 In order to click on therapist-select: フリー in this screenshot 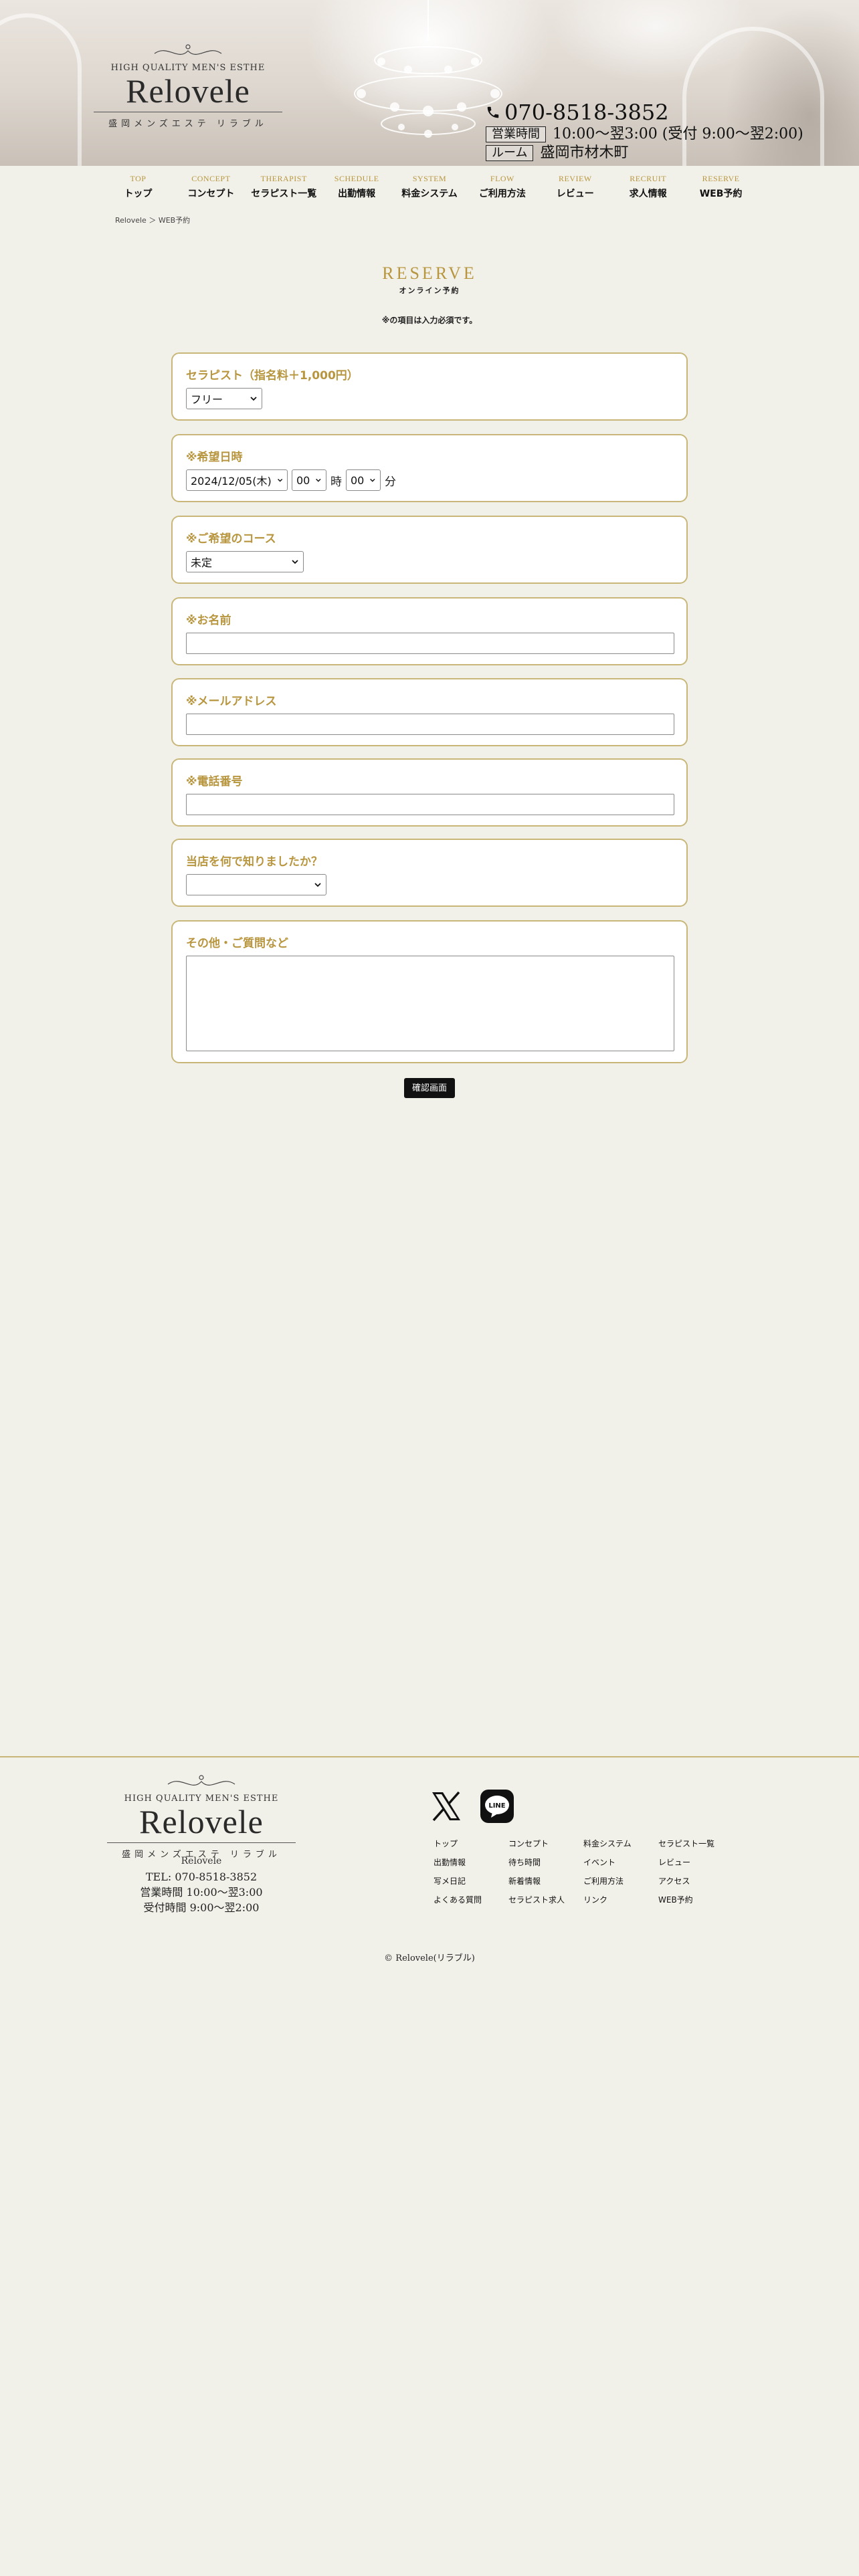, I will do `click(224, 398)`.